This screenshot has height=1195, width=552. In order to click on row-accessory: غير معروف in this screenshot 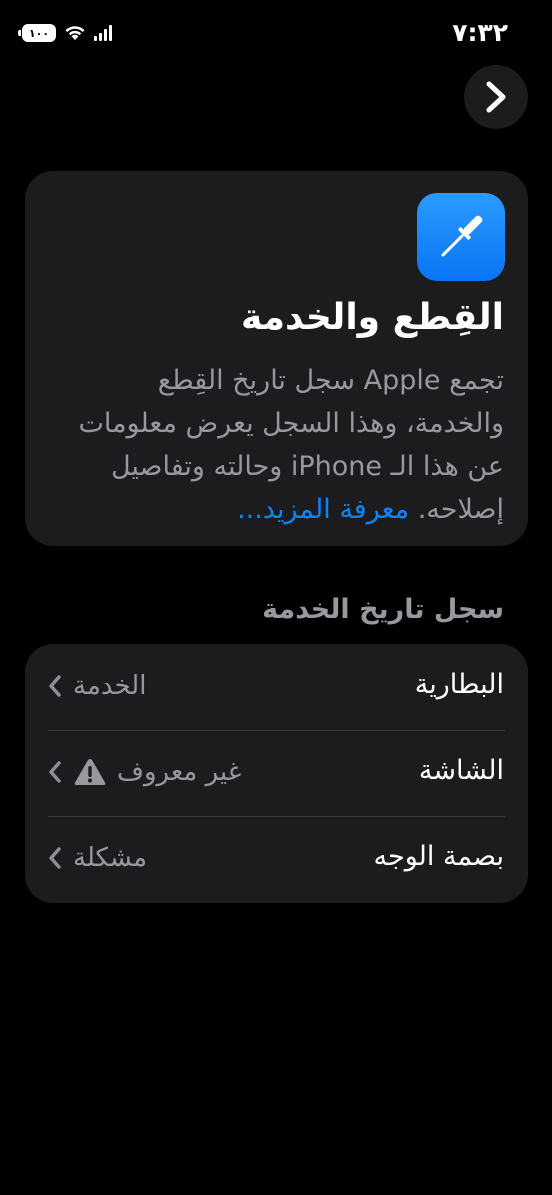, I will do `click(144, 772)`.